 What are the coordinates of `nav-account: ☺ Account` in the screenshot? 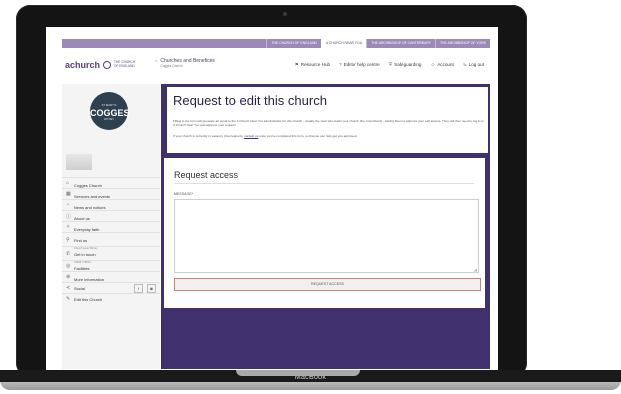 It's located at (442, 65).